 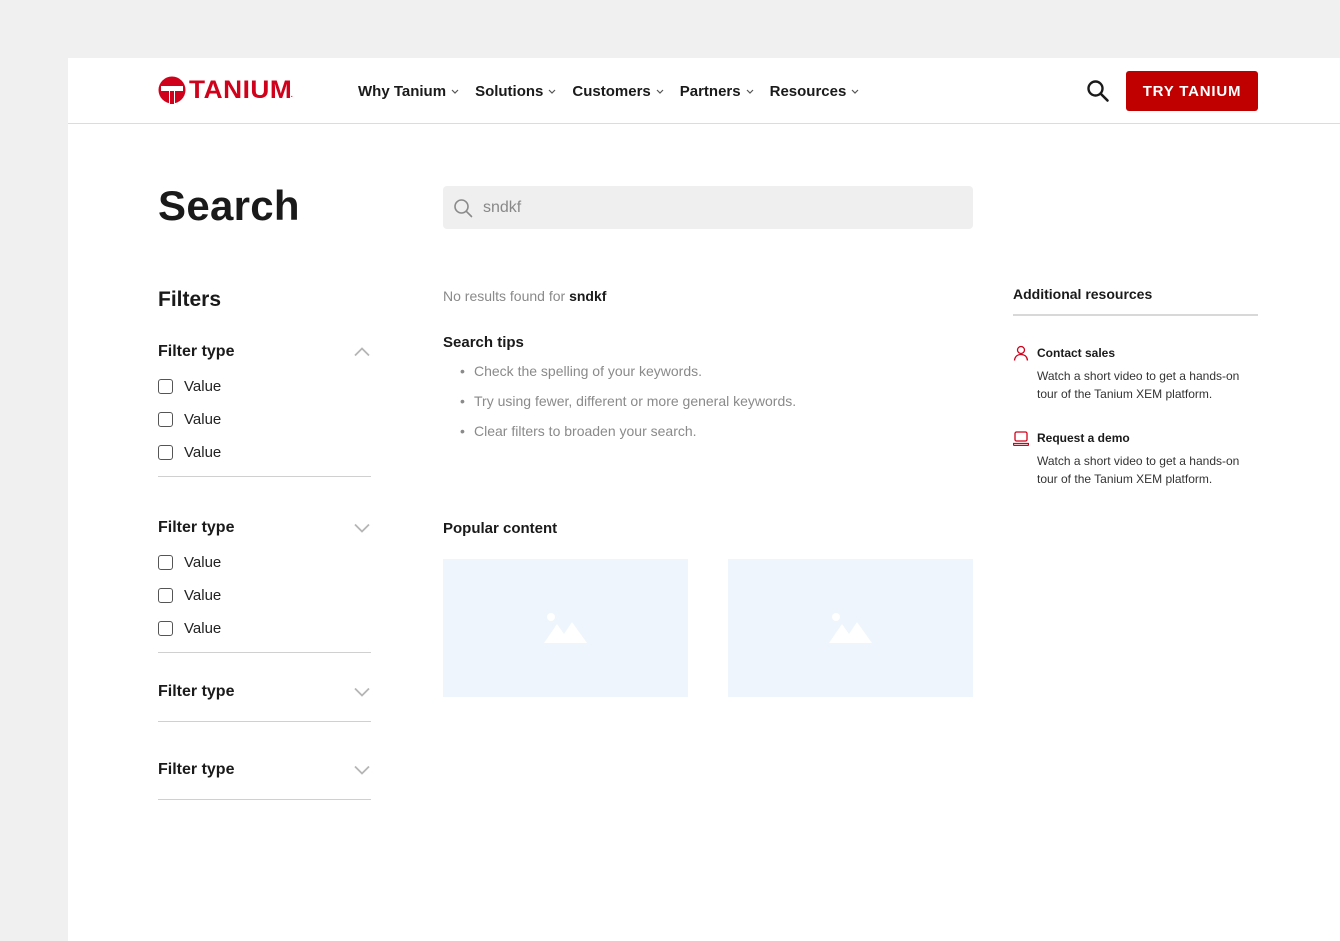 I want to click on nav-item-label: Customers, so click(x=611, y=91).